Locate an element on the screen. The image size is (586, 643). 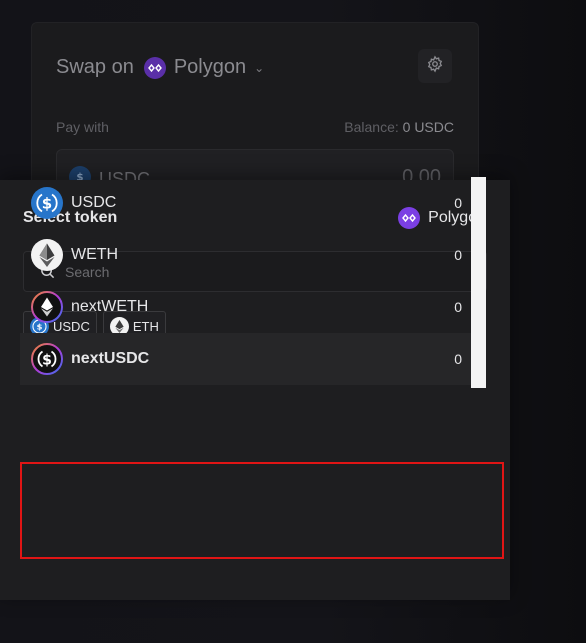
gear-icon is located at coordinates (435, 66).